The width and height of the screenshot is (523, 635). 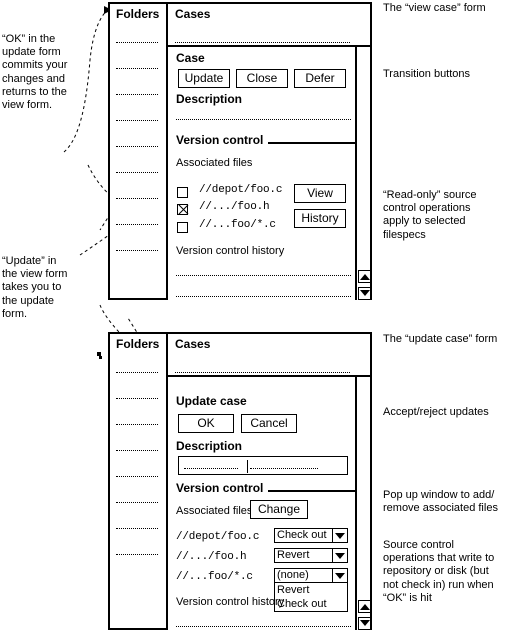 I want to click on action-dropdown-1-value: Check out, so click(x=302, y=535).